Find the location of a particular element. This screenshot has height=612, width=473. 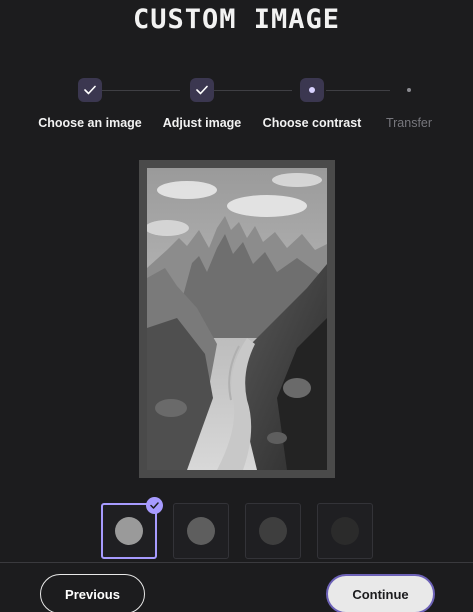

contrast-option-darkest is located at coordinates (345, 531).